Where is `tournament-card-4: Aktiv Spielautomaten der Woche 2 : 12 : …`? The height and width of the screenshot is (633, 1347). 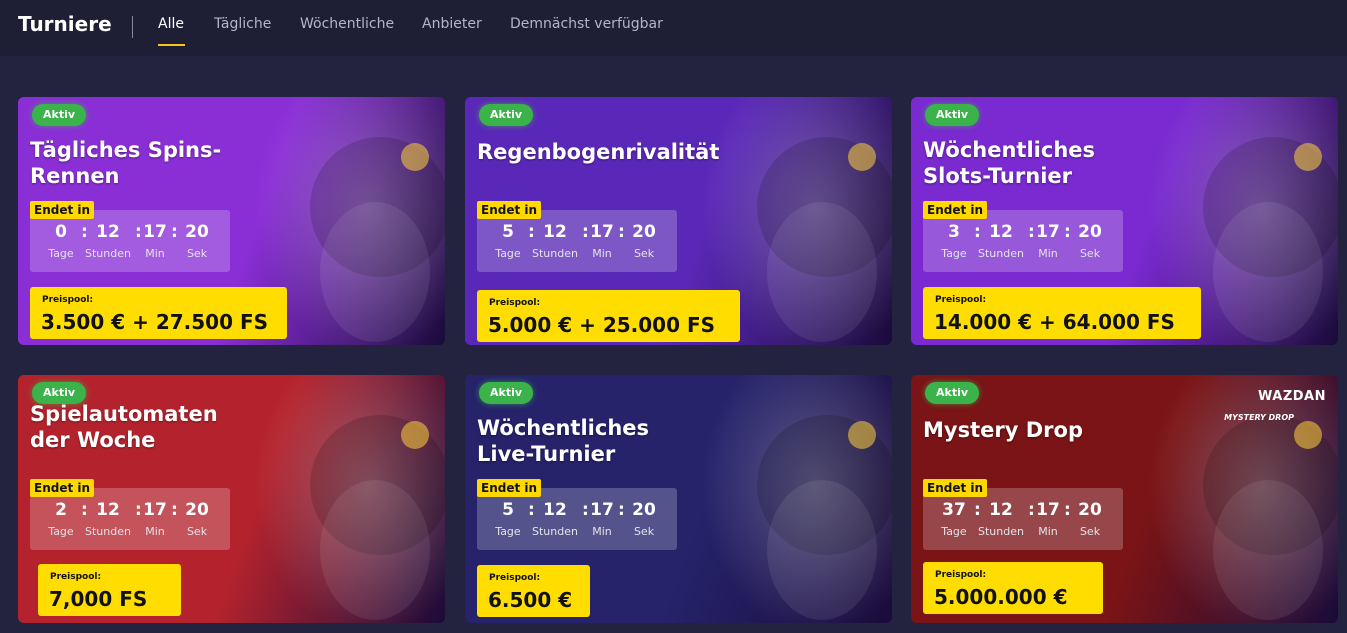 tournament-card-4: Aktiv Spielautomaten der Woche 2 : 12 : … is located at coordinates (231, 499).